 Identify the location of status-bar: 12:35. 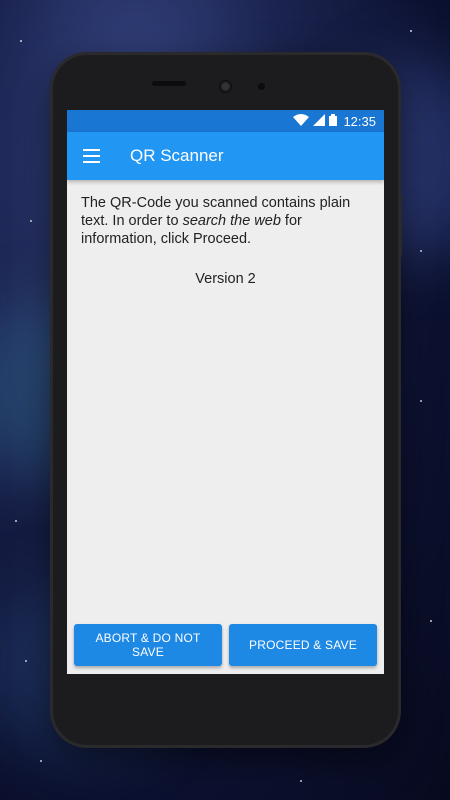
(225, 121).